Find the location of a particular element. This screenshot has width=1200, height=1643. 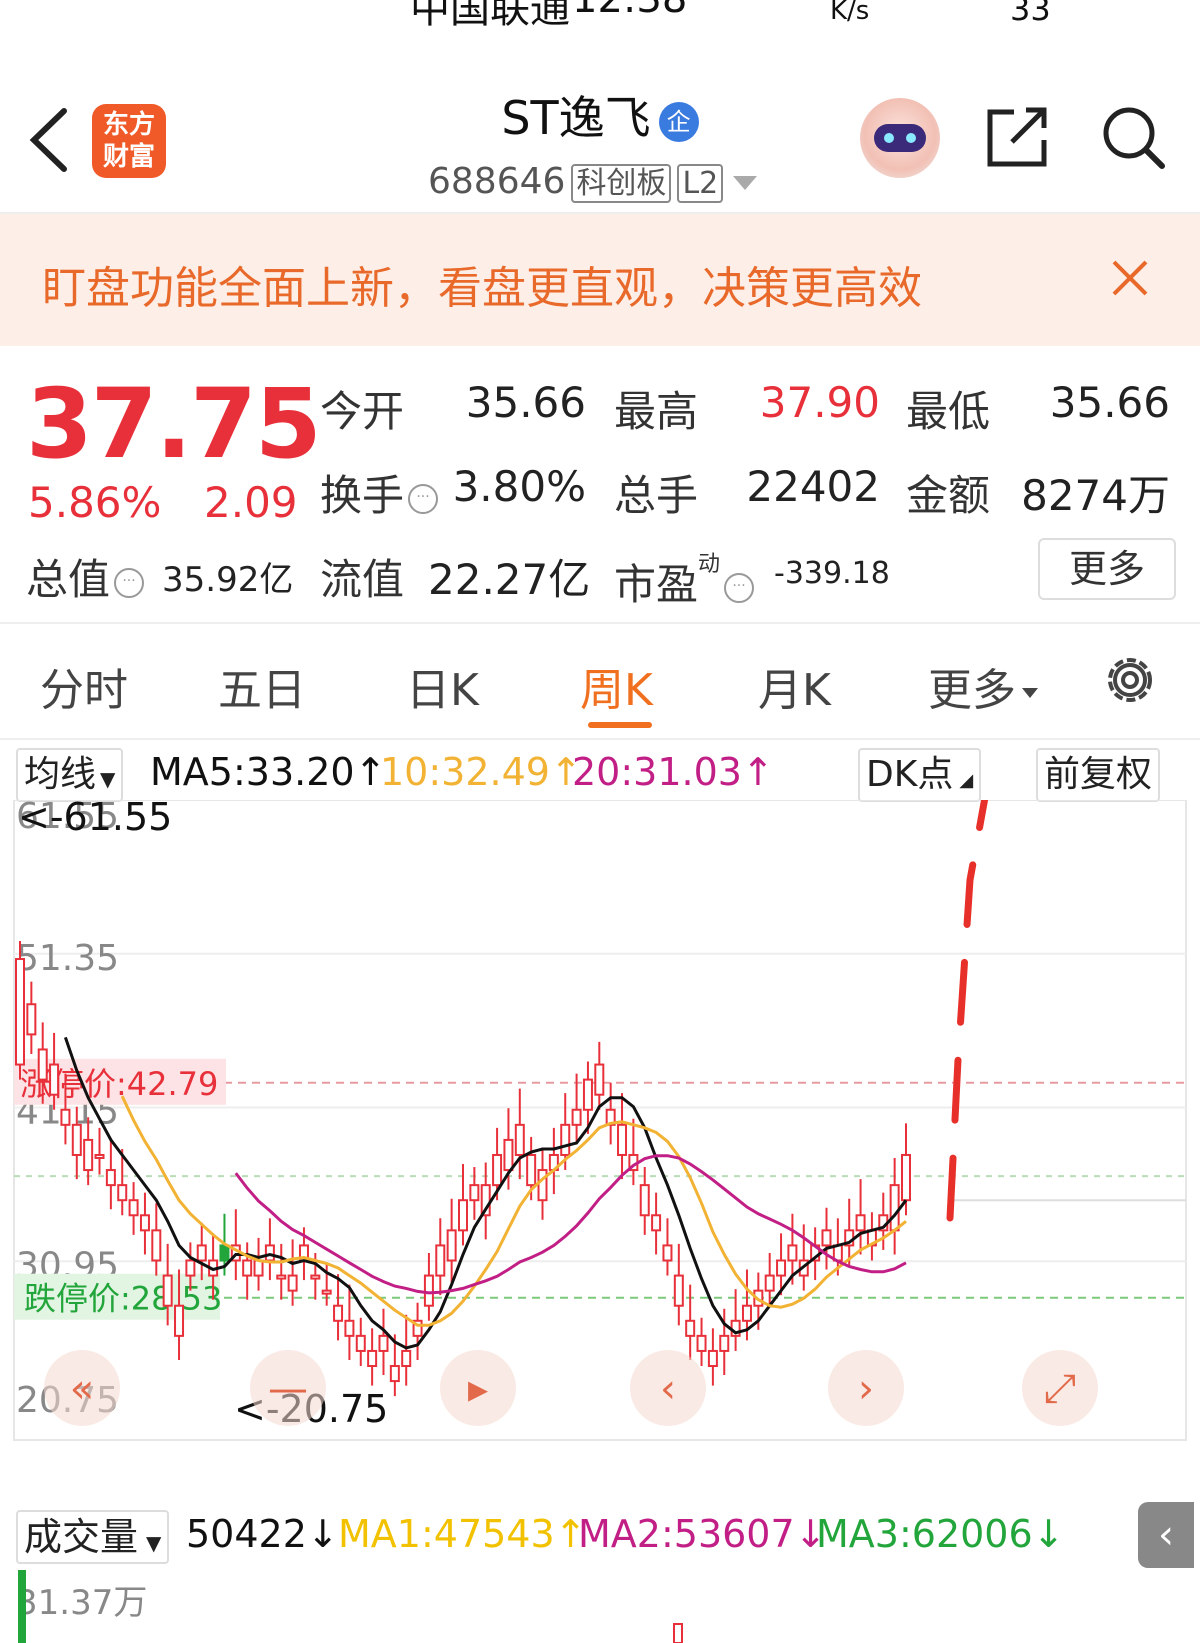

robot-assistant-icon is located at coordinates (900, 138).